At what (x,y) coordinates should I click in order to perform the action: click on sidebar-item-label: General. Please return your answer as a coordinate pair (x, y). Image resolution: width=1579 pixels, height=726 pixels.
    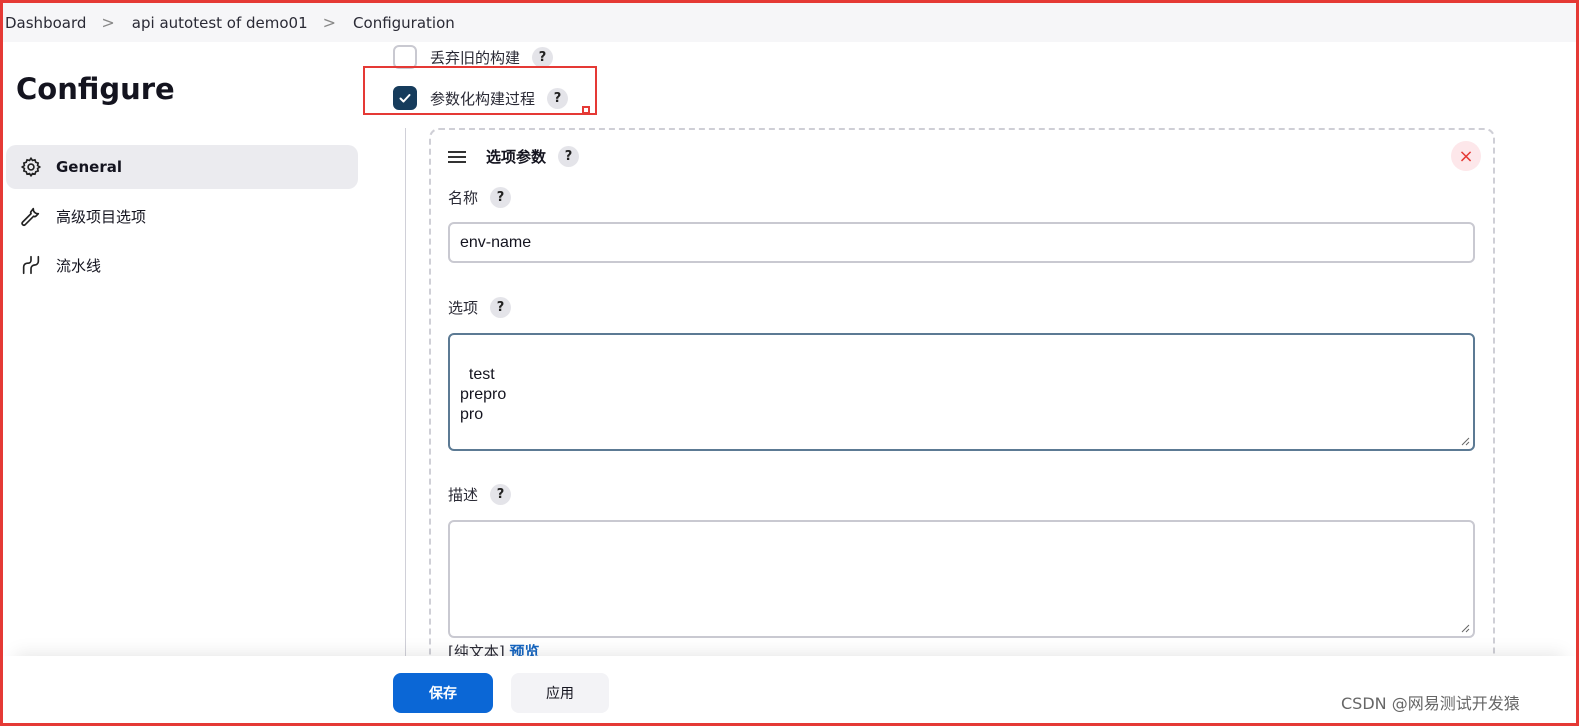
    Looking at the image, I should click on (89, 167).